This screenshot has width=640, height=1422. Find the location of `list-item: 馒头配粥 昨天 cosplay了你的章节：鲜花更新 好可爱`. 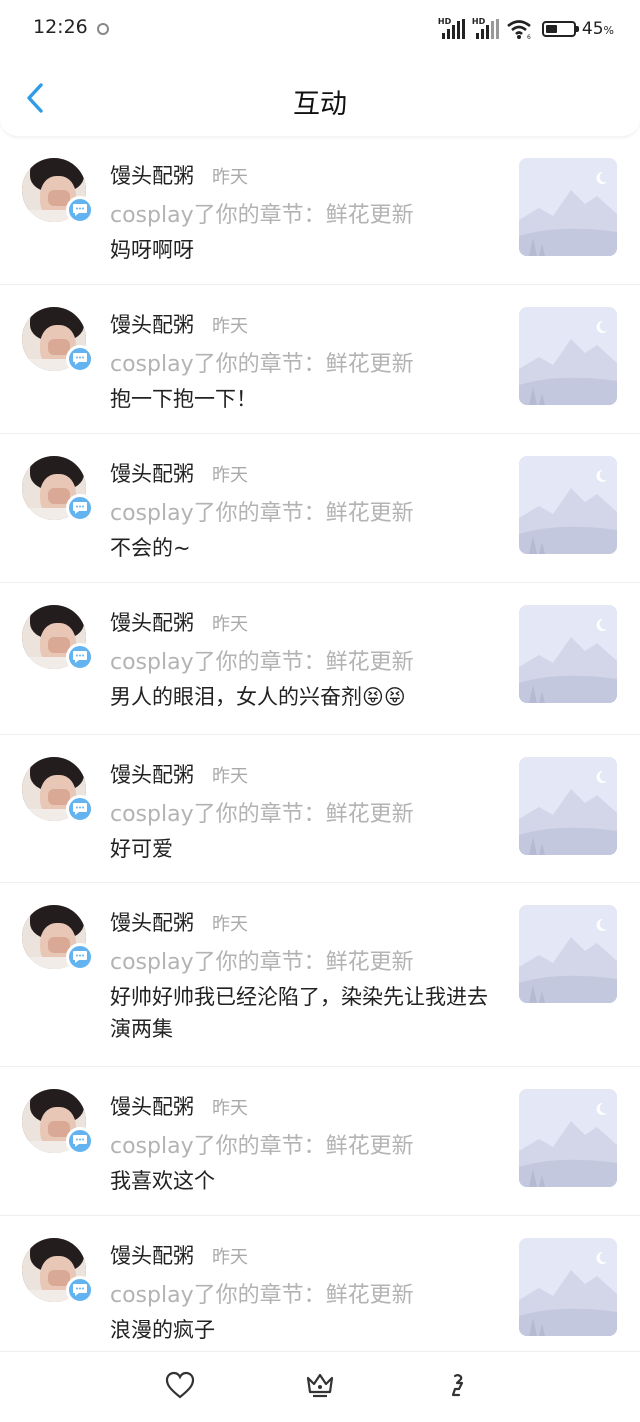

list-item: 馒头配粥 昨天 cosplay了你的章节：鲜花更新 好可爱 is located at coordinates (320, 809).